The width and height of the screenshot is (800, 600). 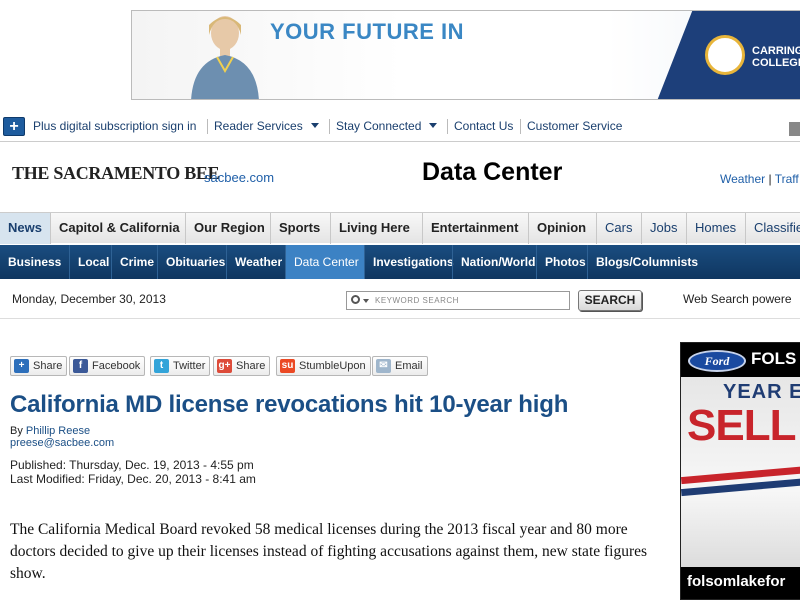 I want to click on folsom-lake-ford-ad: Ford FOLS YEAR E SELL folsomlakefor, so click(x=740, y=471).